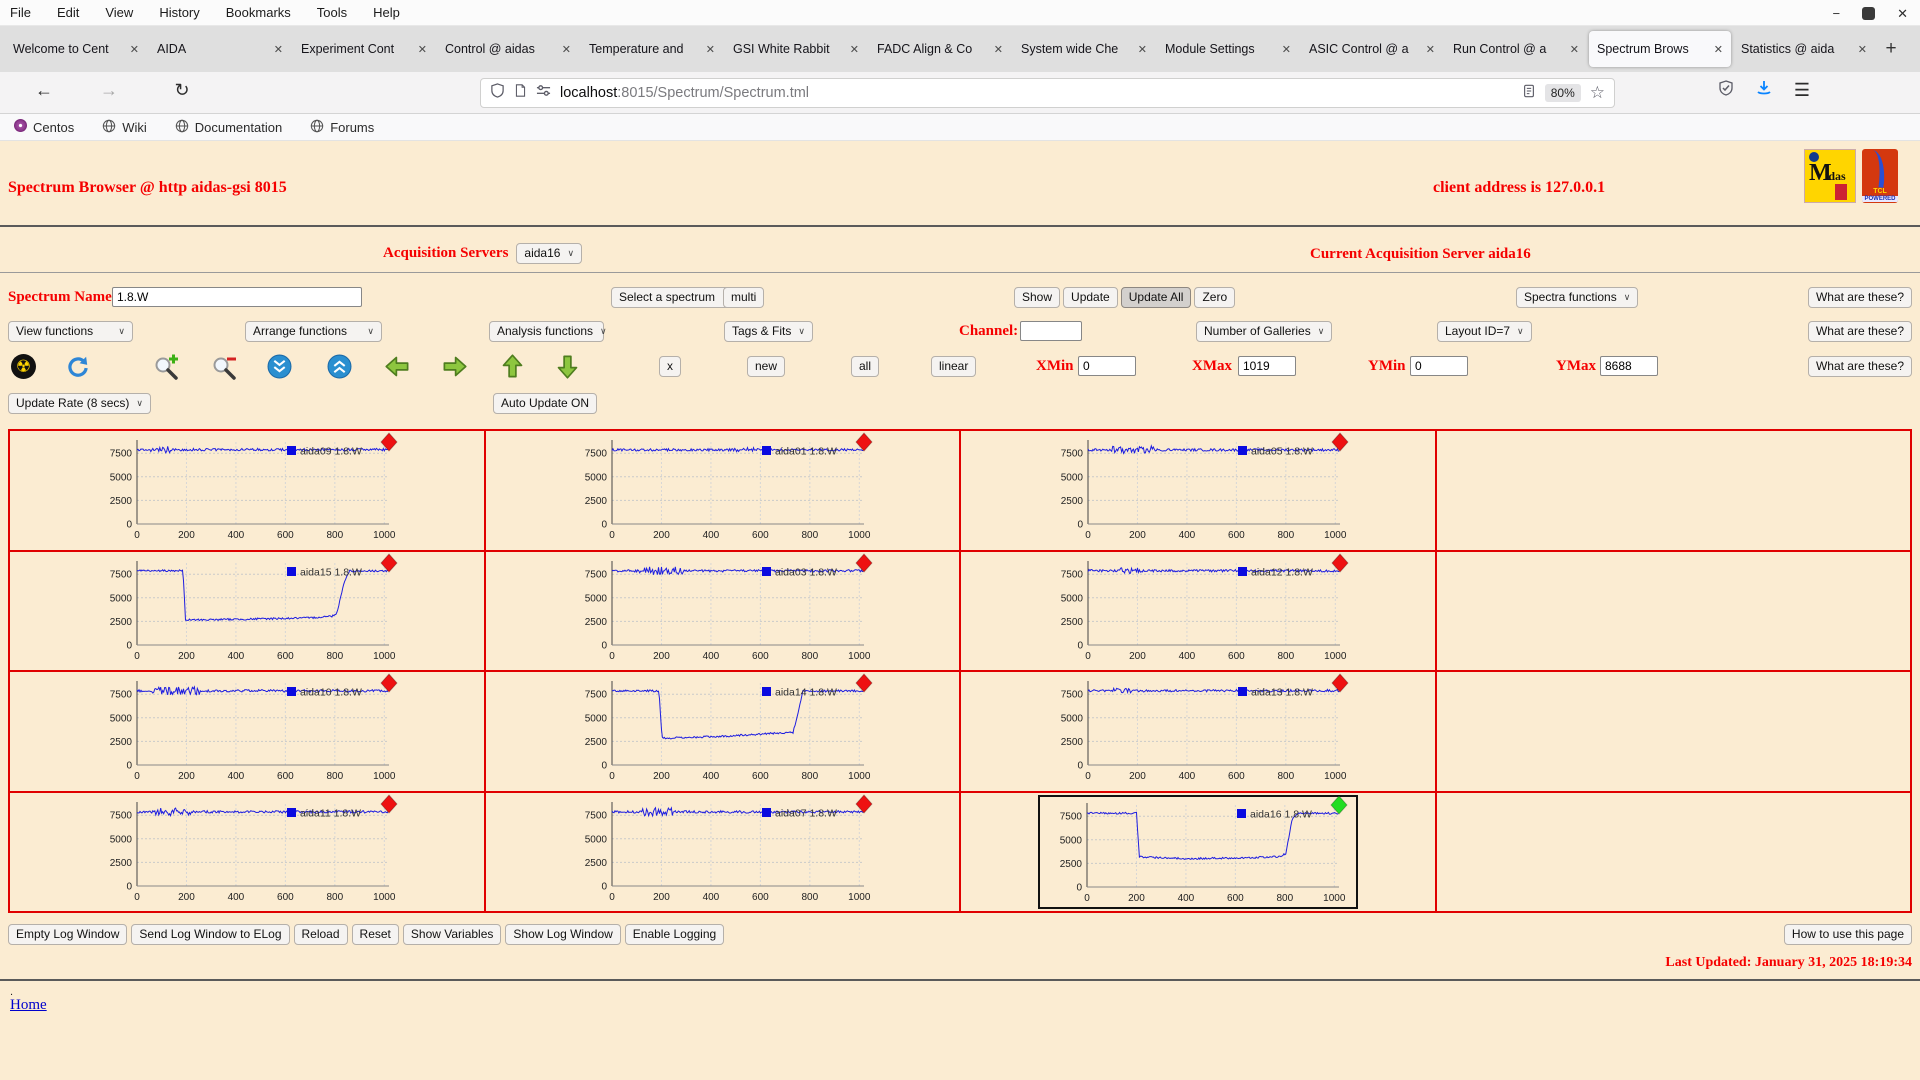 This screenshot has width=1920, height=1080. What do you see at coordinates (165, 366) in the screenshot?
I see `zoom-in-icon` at bounding box center [165, 366].